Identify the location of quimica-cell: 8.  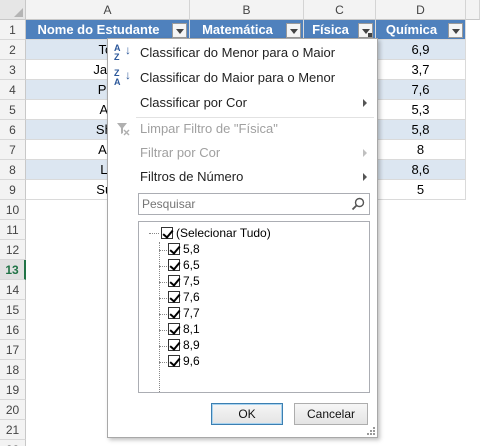
(421, 150).